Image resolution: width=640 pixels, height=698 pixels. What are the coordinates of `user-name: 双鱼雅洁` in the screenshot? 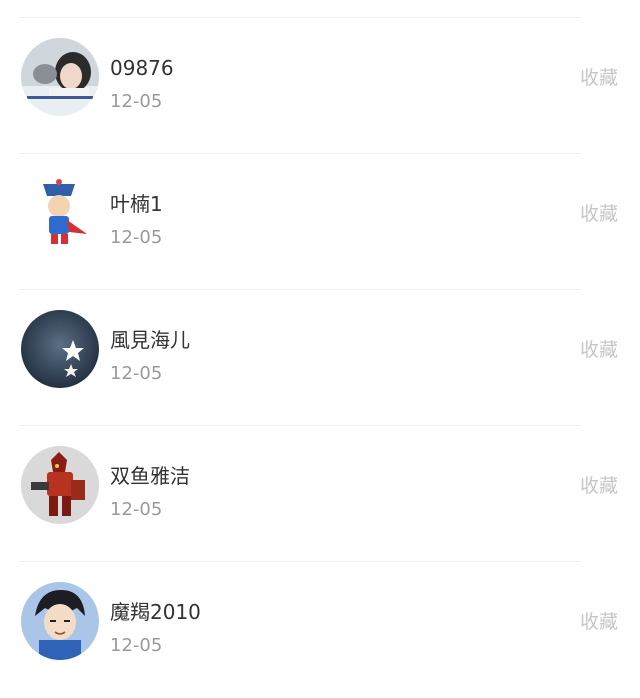 It's located at (150, 476).